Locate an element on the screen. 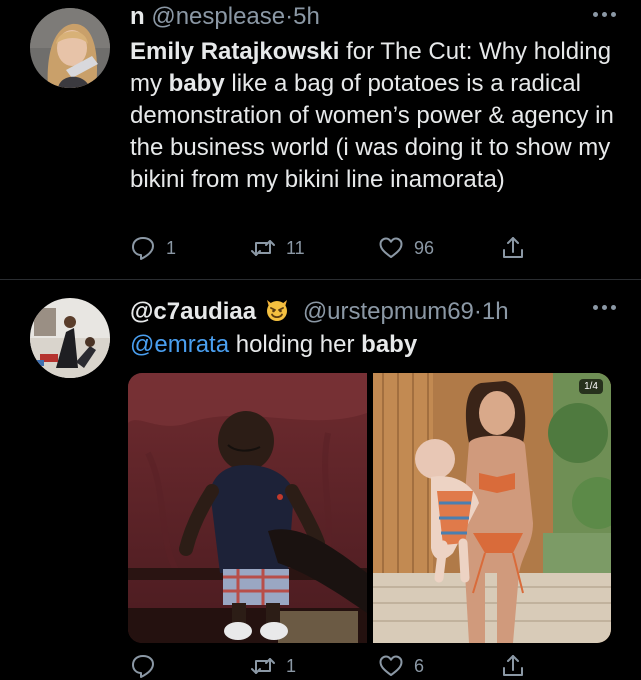 The image size is (641, 680). mention-link: @emrata is located at coordinates (179, 344).